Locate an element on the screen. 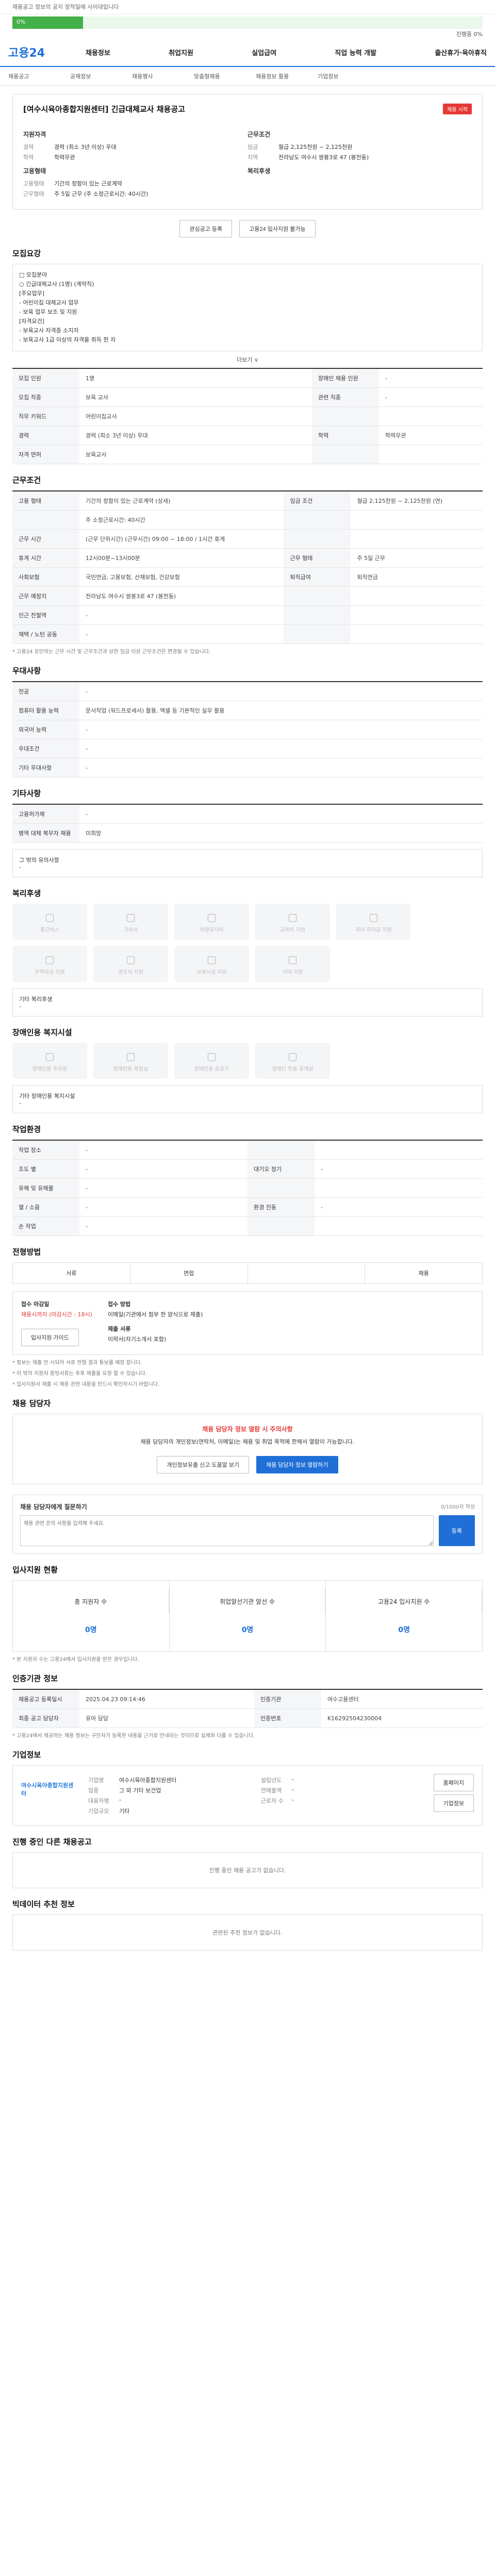 This screenshot has width=495, height=2576. deadline-label: 접수 마감일 is located at coordinates (35, 1304).